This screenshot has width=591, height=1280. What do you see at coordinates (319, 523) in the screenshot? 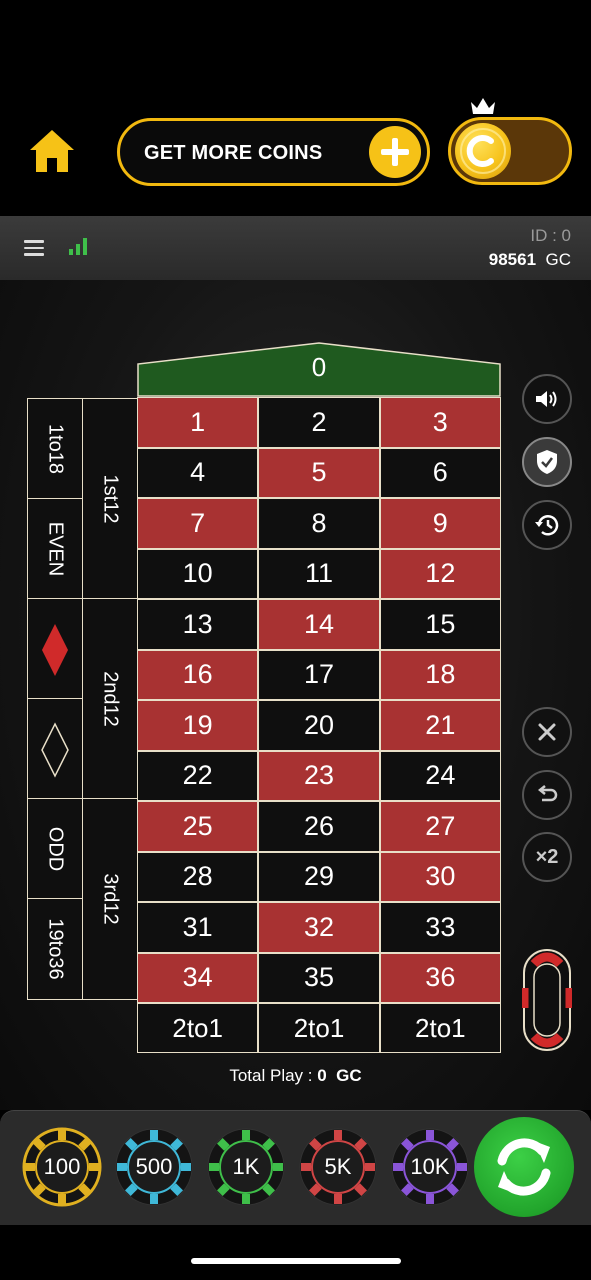
I see `number-cell-8: 8` at bounding box center [319, 523].